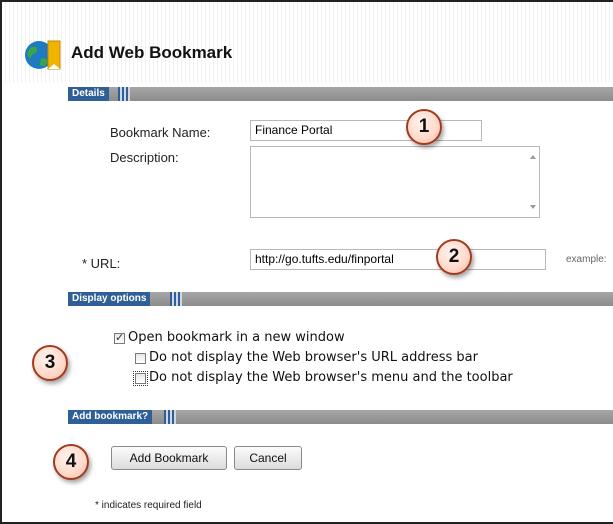 The width and height of the screenshot is (613, 524). What do you see at coordinates (340, 299) in the screenshot?
I see `display-options-section-bar: Display options` at bounding box center [340, 299].